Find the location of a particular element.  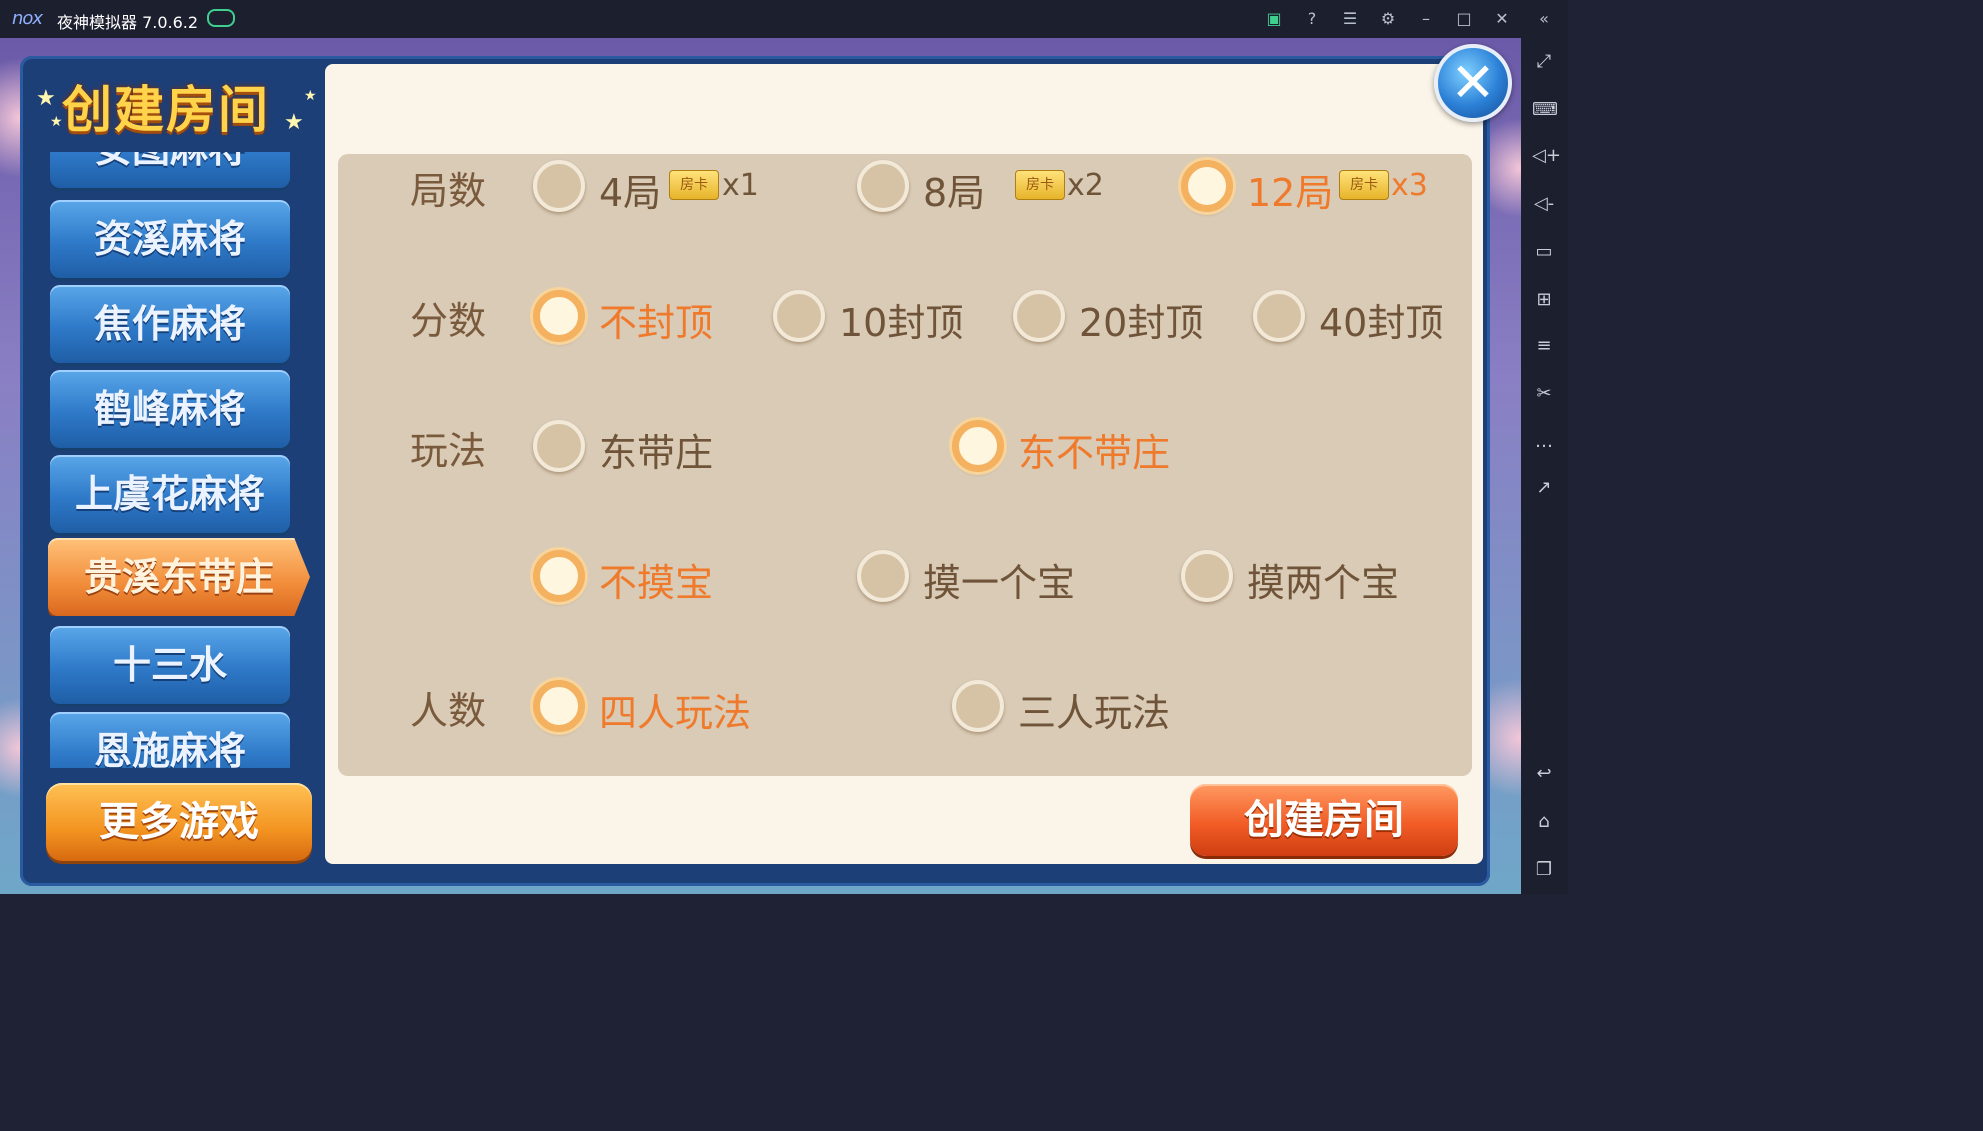

screen-icon: ▭ is located at coordinates (1544, 252).